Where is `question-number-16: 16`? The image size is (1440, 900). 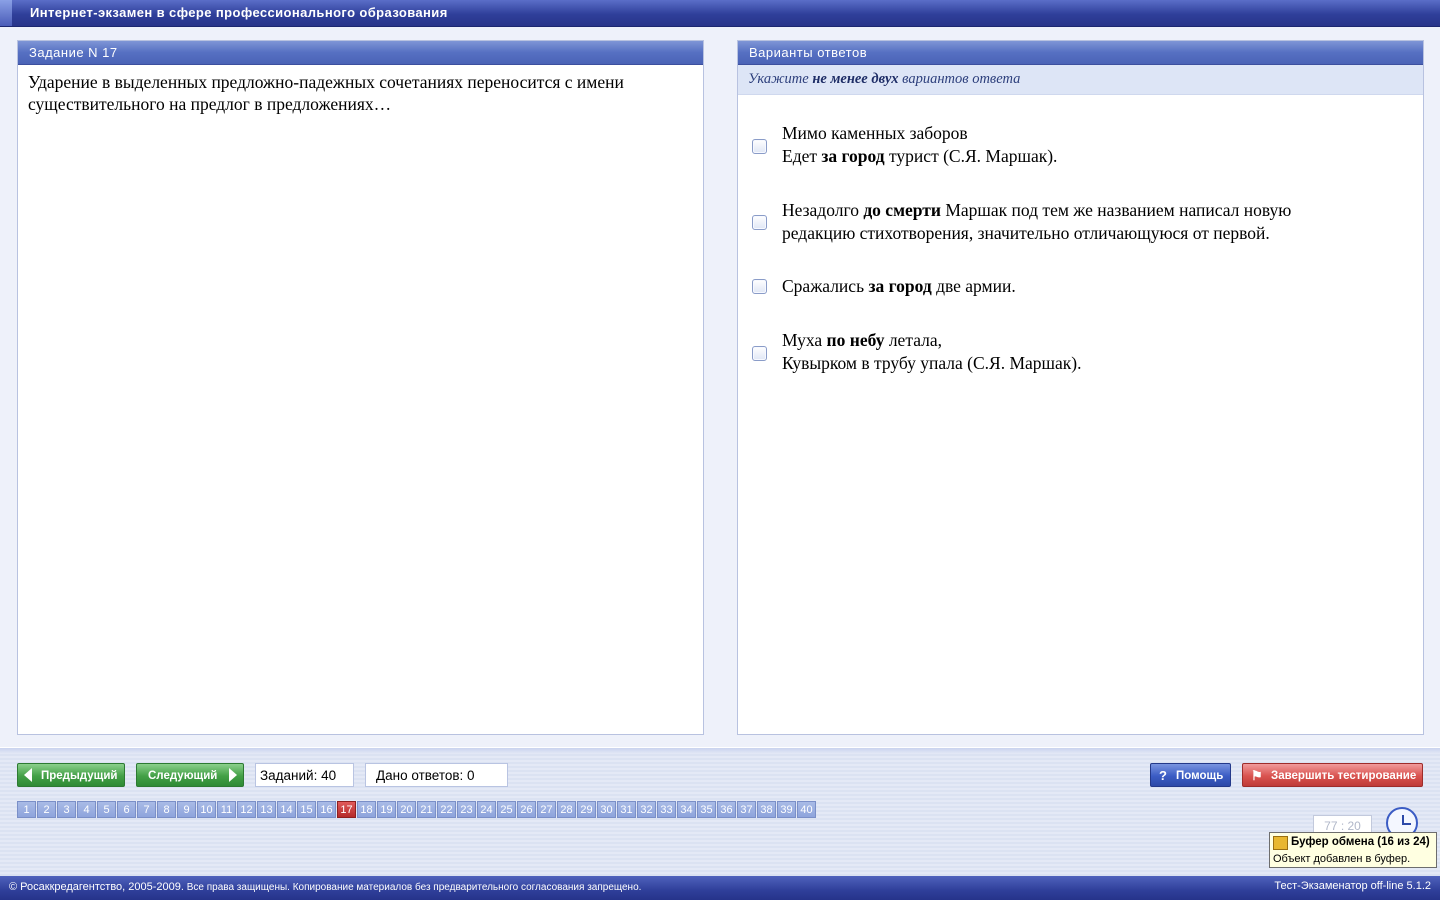
question-number-16: 16 is located at coordinates (326, 809).